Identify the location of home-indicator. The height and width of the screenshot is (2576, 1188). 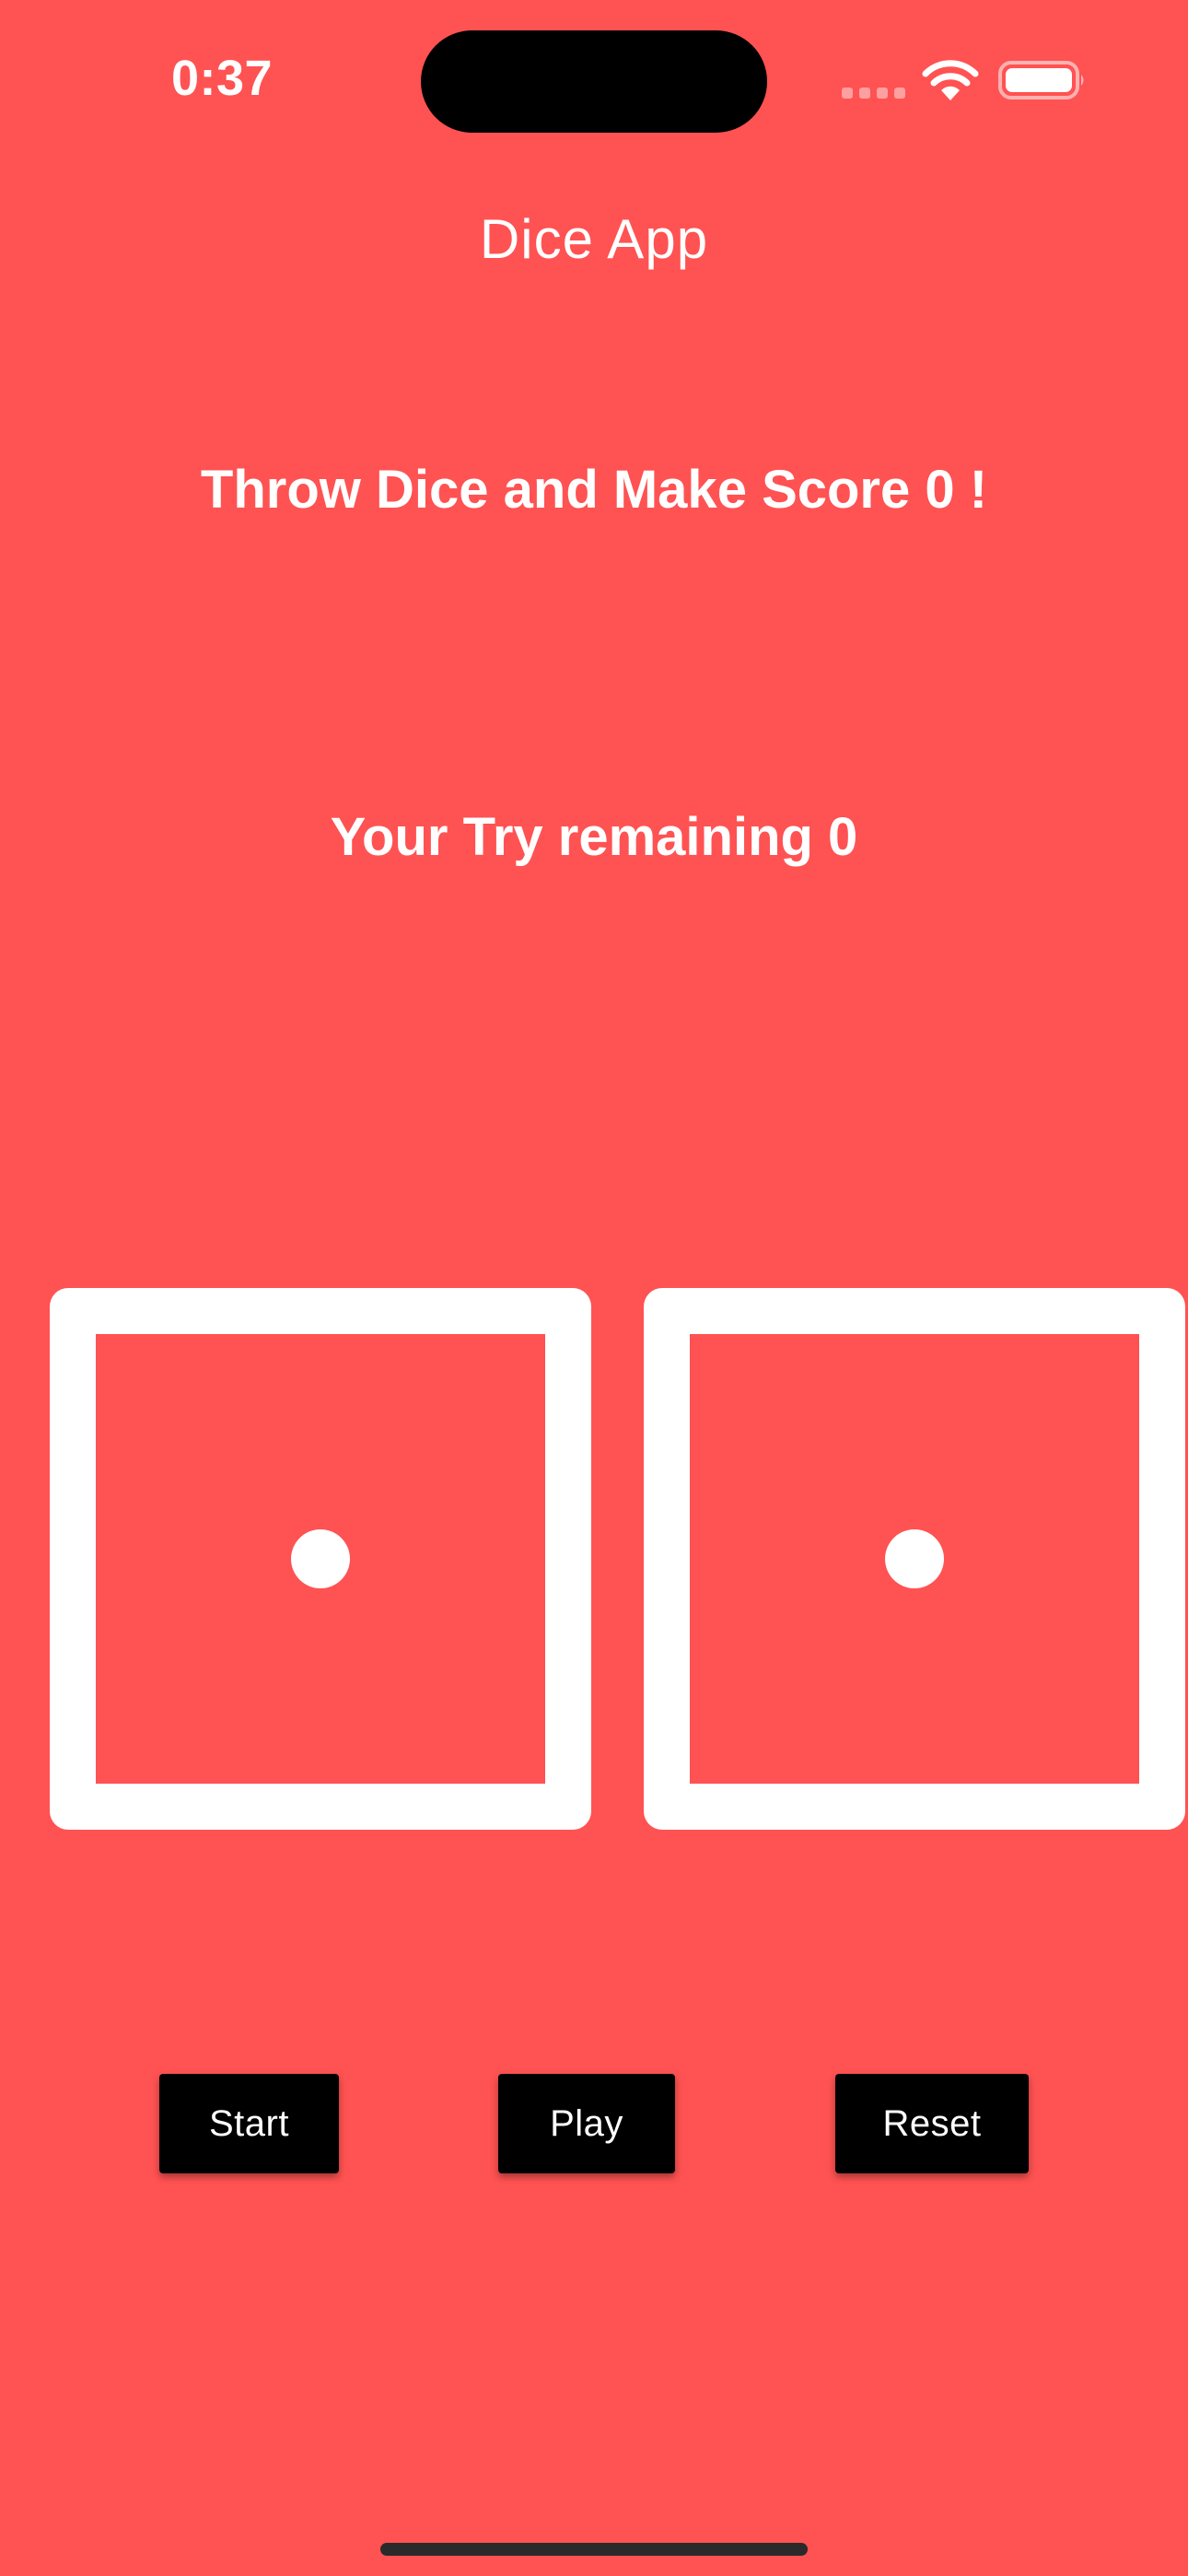
(594, 2549).